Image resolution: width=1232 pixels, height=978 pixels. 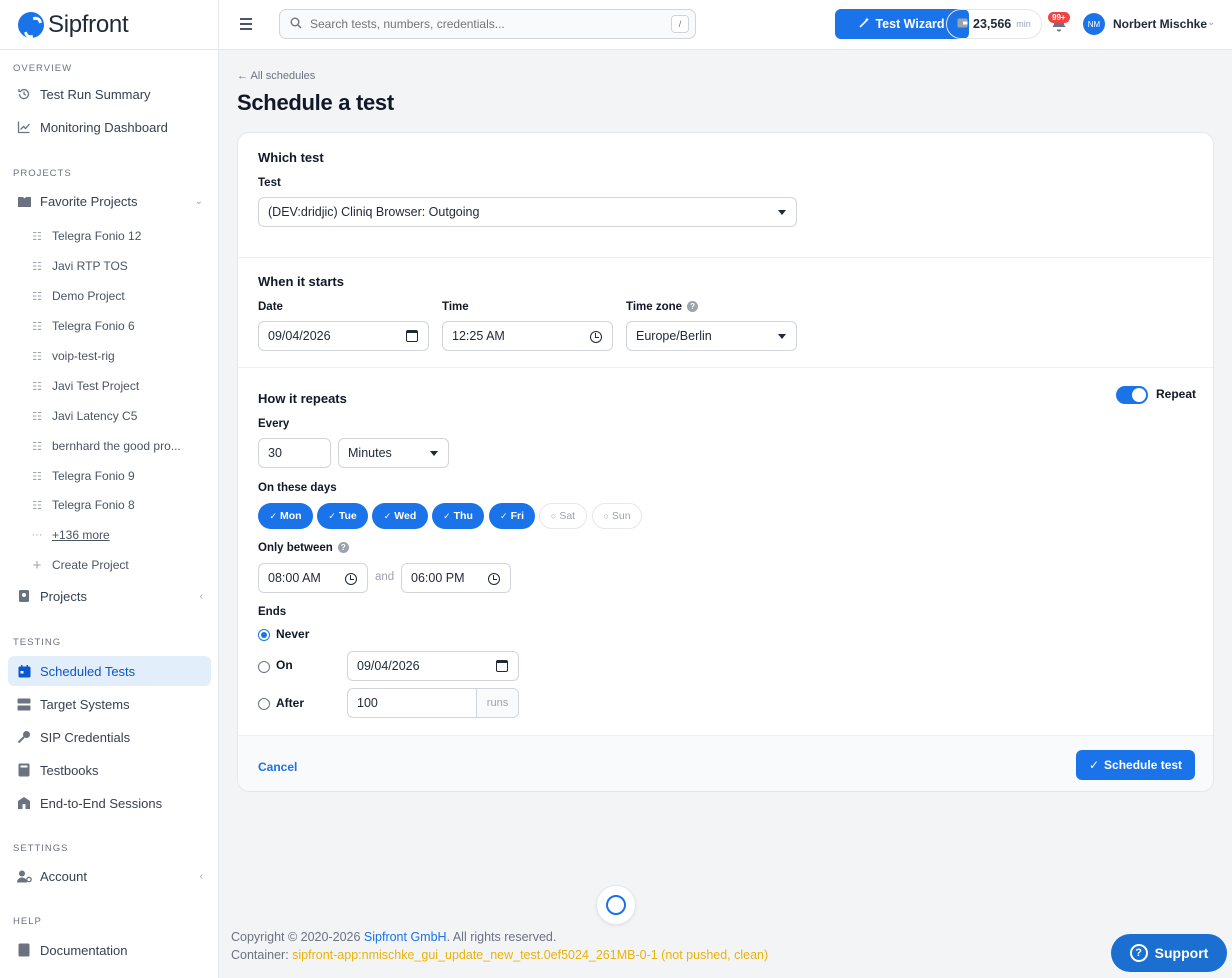 What do you see at coordinates (120, 266) in the screenshot?
I see `project-item: ☷ Javi RTP TOS` at bounding box center [120, 266].